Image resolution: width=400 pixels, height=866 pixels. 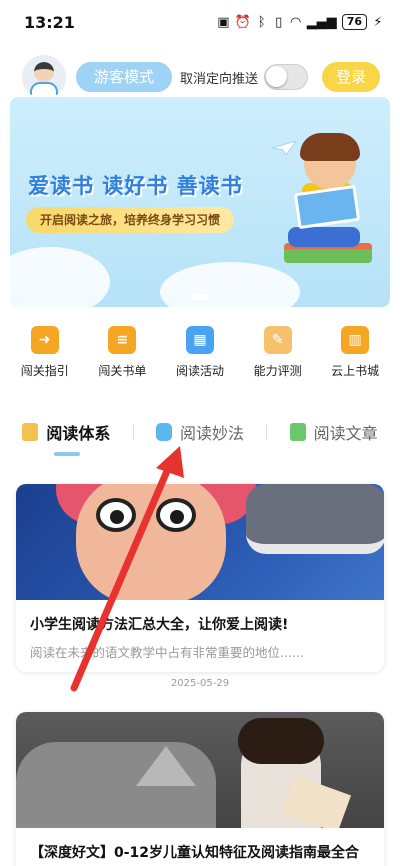 What do you see at coordinates (219, 79) in the screenshot?
I see `push-toggle-label: 取消定向推送` at bounding box center [219, 79].